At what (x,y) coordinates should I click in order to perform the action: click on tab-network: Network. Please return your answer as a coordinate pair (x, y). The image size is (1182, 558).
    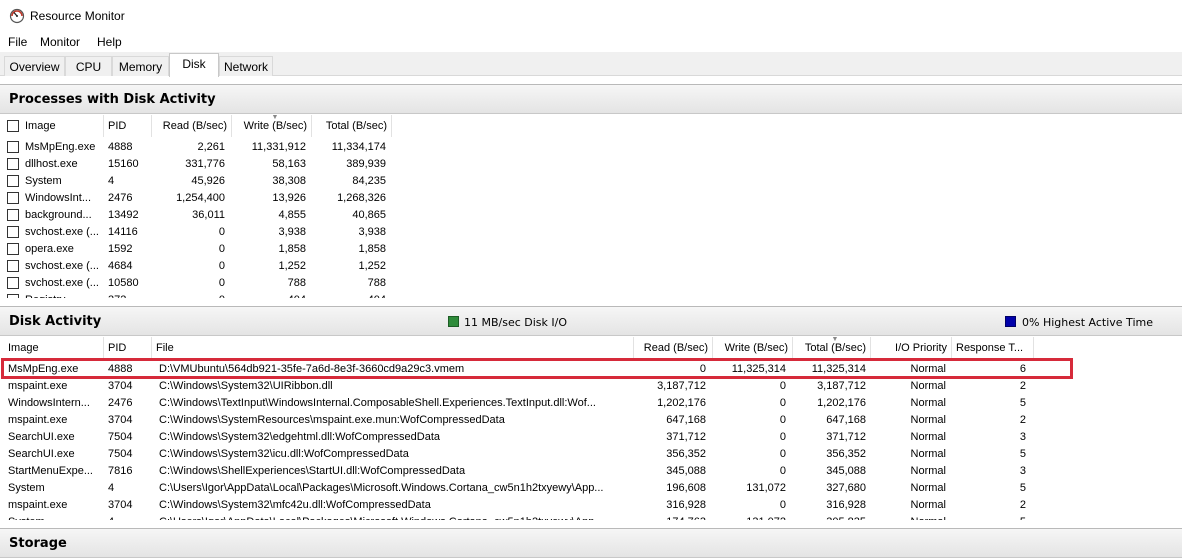
    Looking at the image, I should click on (246, 66).